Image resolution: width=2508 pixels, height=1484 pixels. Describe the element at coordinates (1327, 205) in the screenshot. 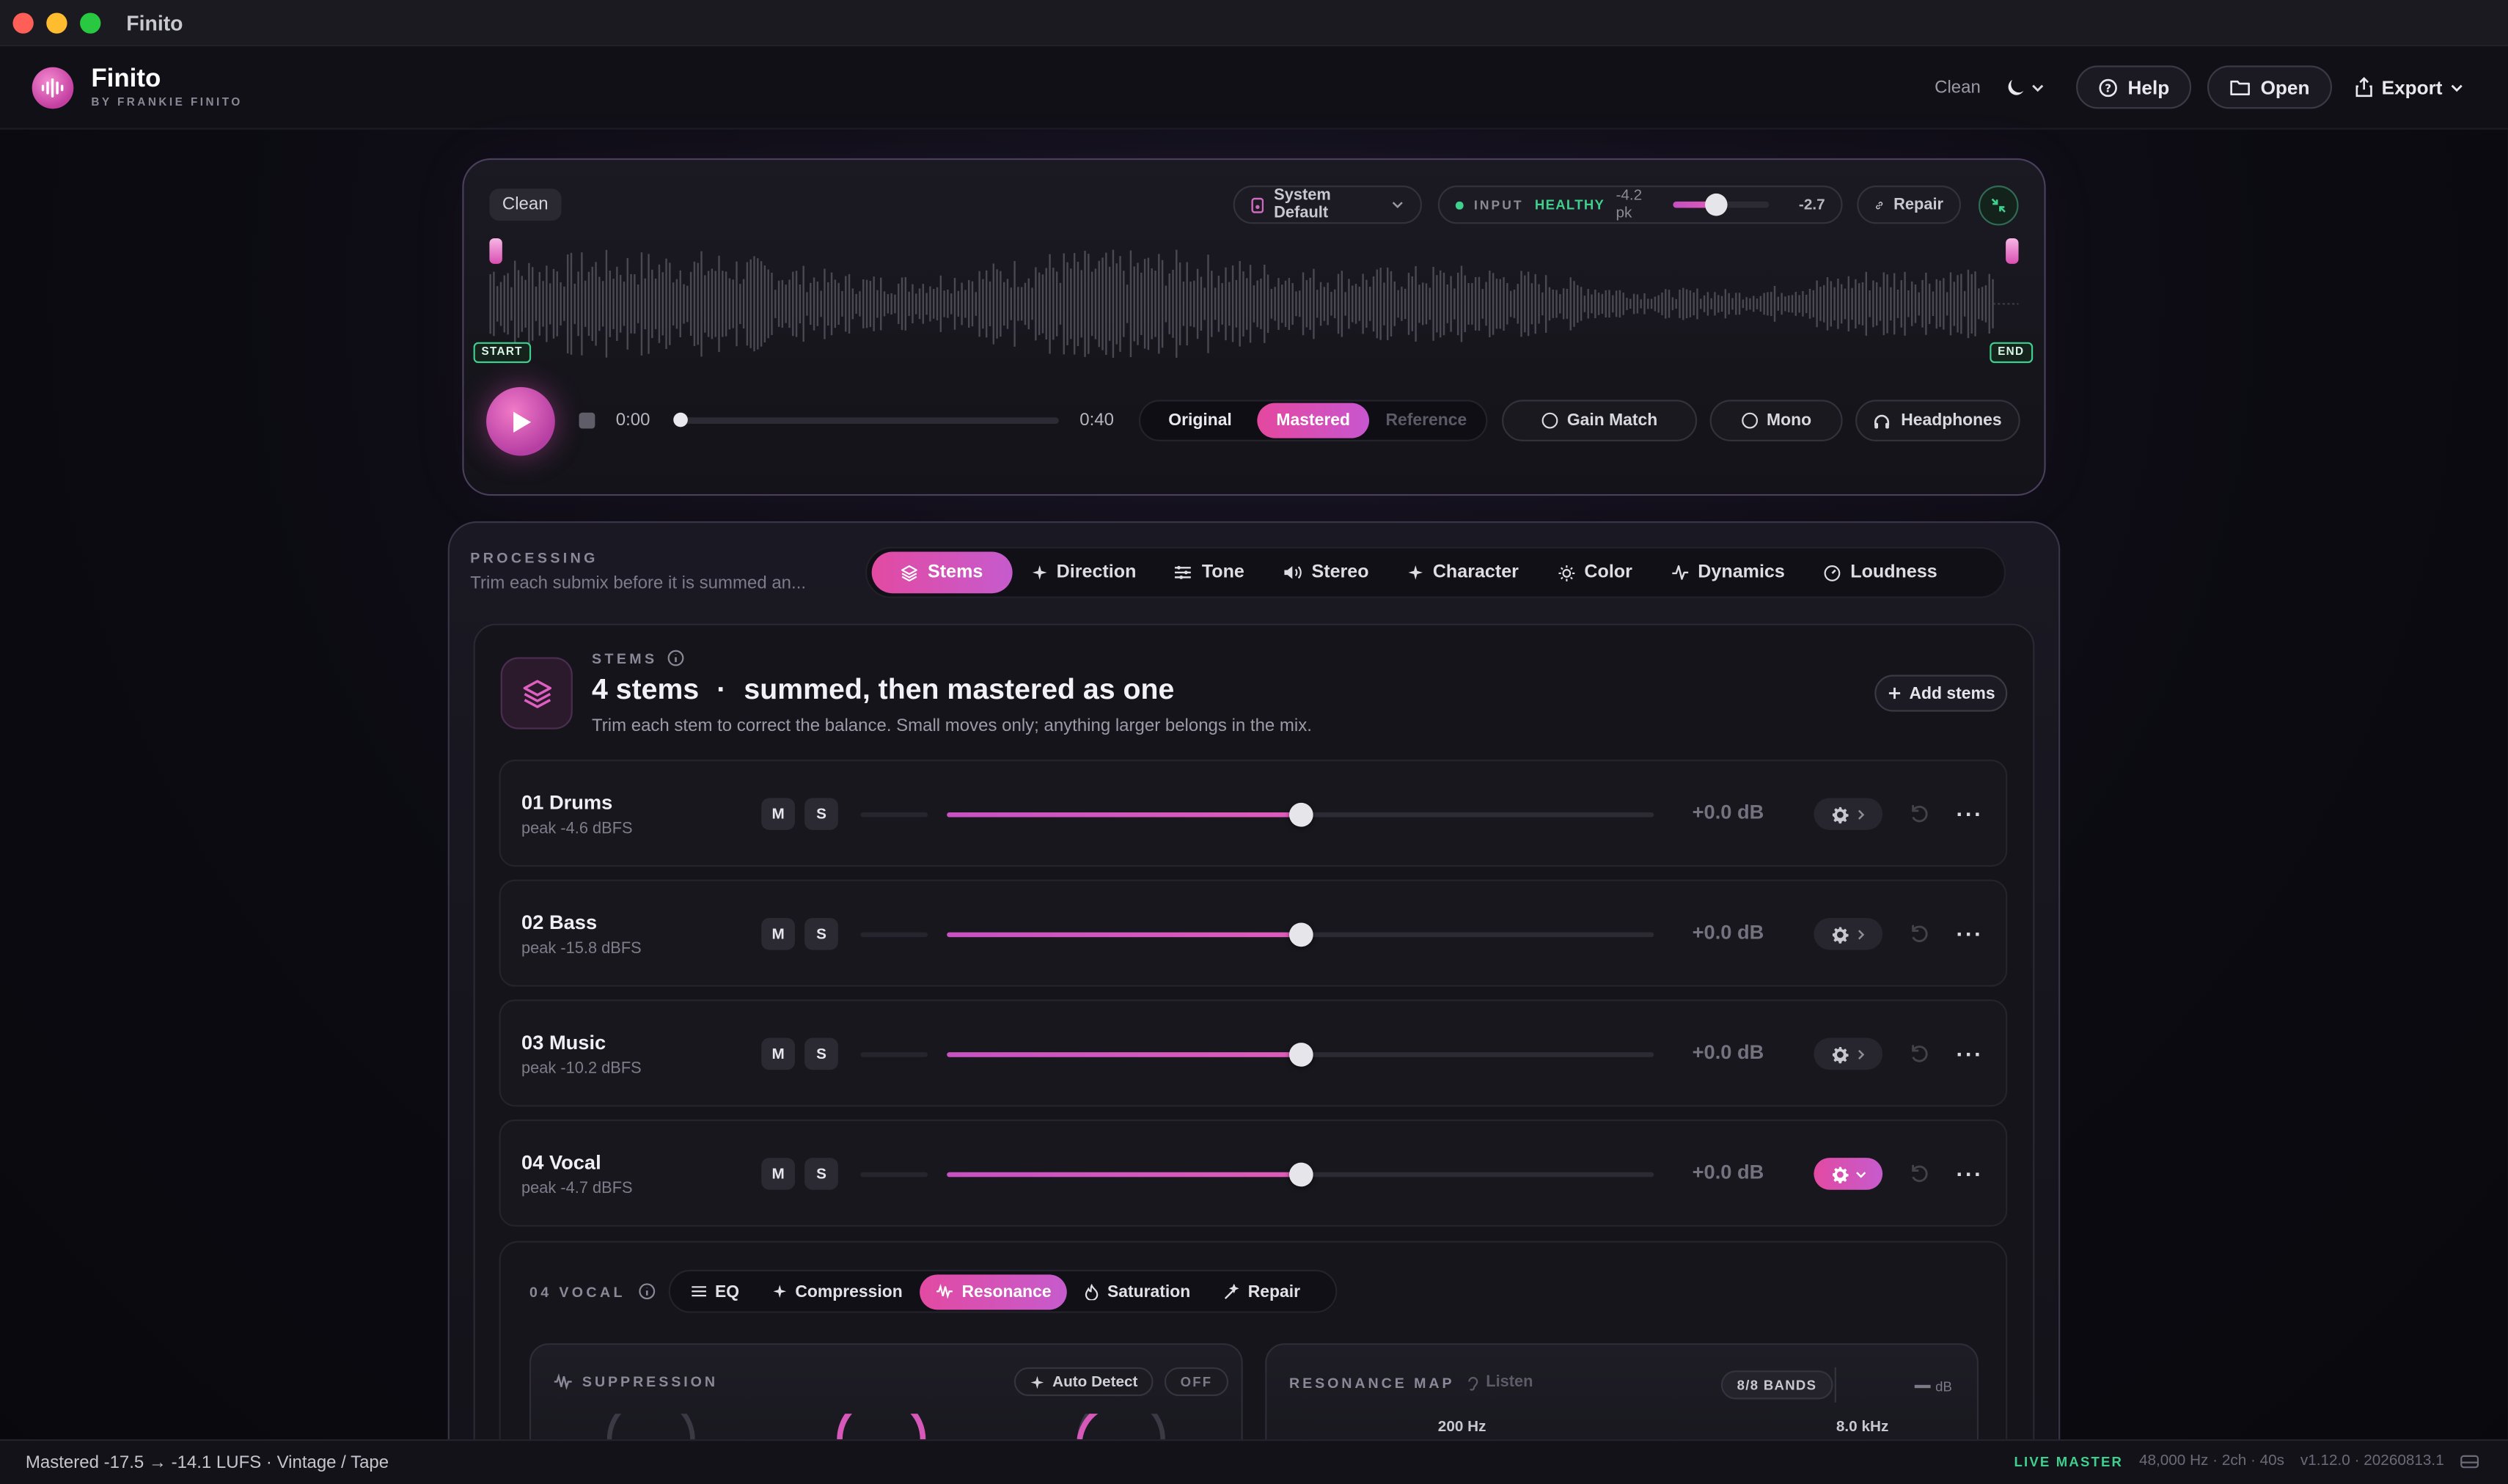

I see `output-device-select: System Default` at that location.